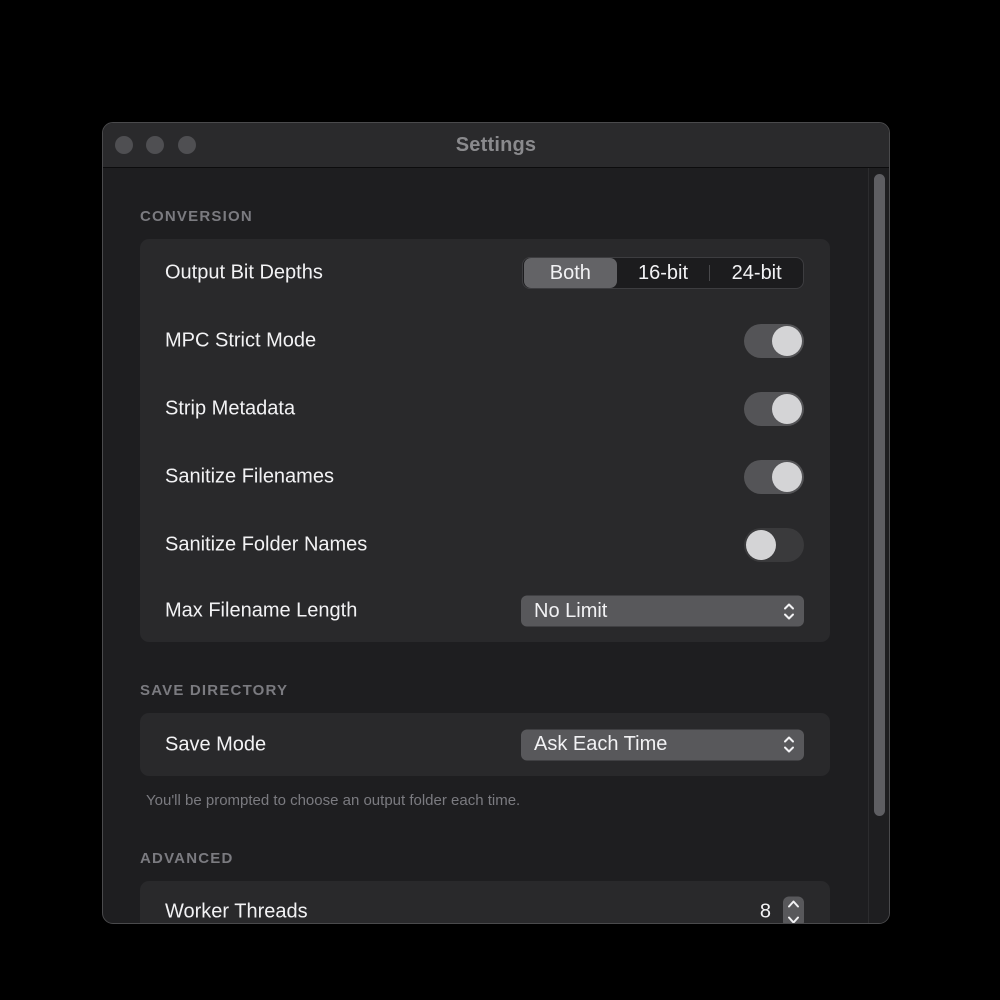 This screenshot has width=1000, height=1000. I want to click on row-save-mode: Save Mode Ask Each Time, so click(485, 744).